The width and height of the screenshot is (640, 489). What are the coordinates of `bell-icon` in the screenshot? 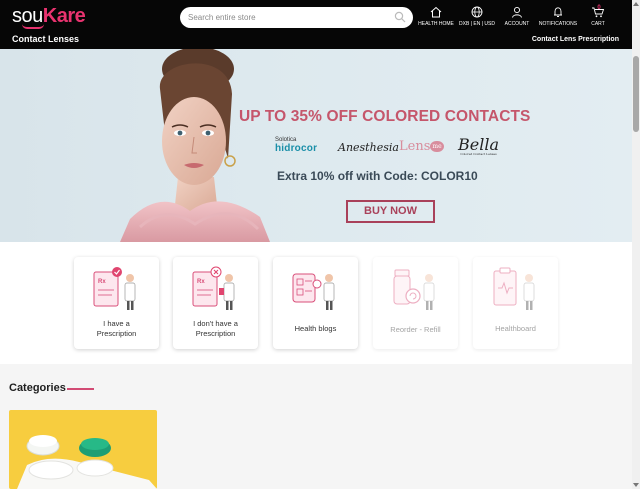 It's located at (558, 12).